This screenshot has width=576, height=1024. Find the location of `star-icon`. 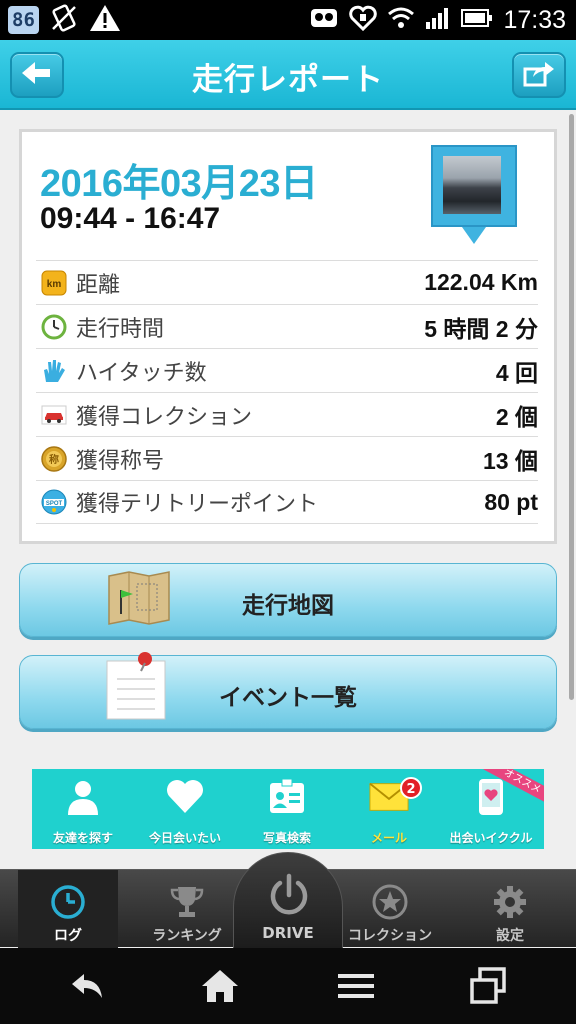

star-icon is located at coordinates (390, 902).